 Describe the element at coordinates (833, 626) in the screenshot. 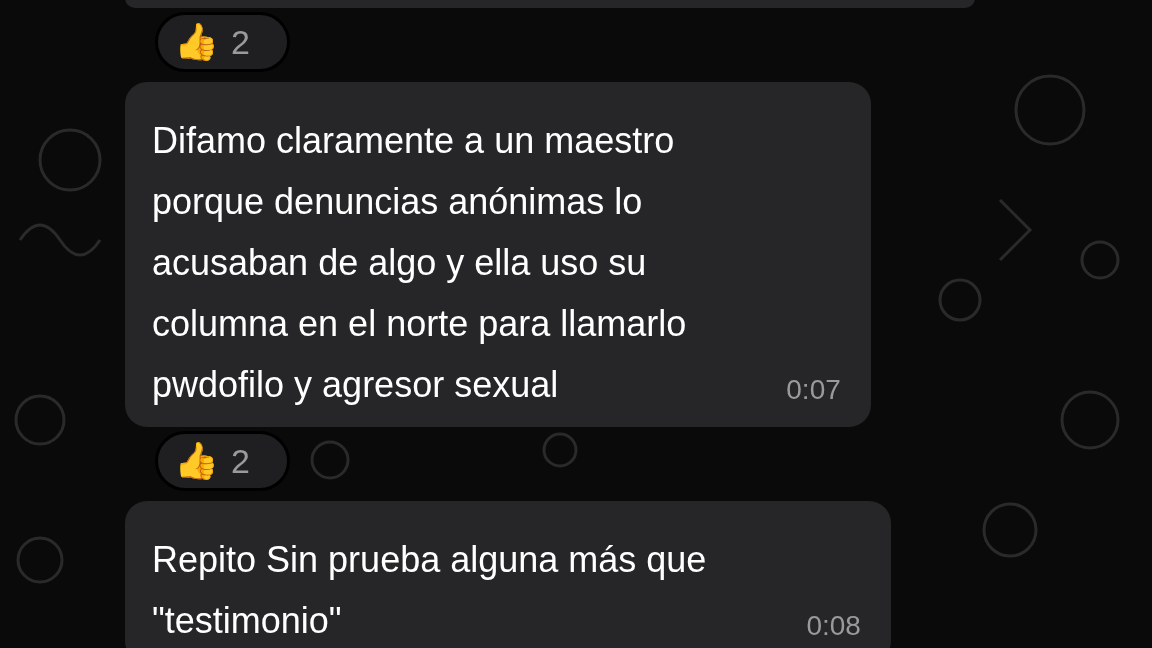

I see `message-time: 0:08` at that location.